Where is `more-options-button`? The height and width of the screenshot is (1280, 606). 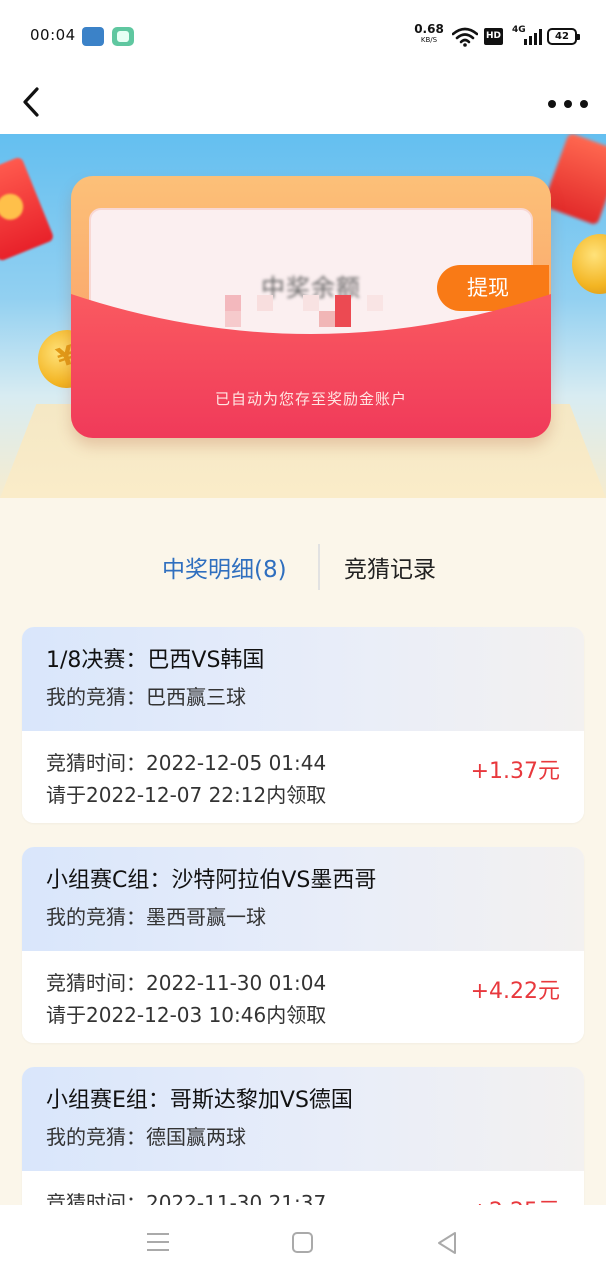
more-options-button is located at coordinates (568, 102).